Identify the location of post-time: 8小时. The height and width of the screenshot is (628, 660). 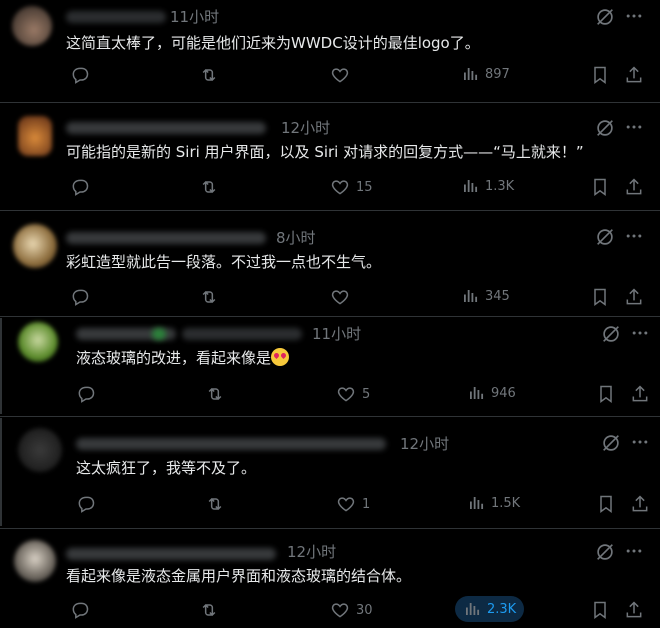
(296, 238).